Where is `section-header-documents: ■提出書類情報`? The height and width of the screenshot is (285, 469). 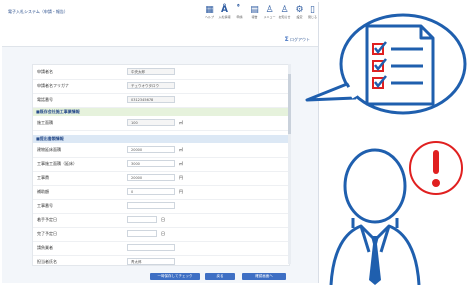
section-header-documents: ■提出書類情報 is located at coordinates (161, 139).